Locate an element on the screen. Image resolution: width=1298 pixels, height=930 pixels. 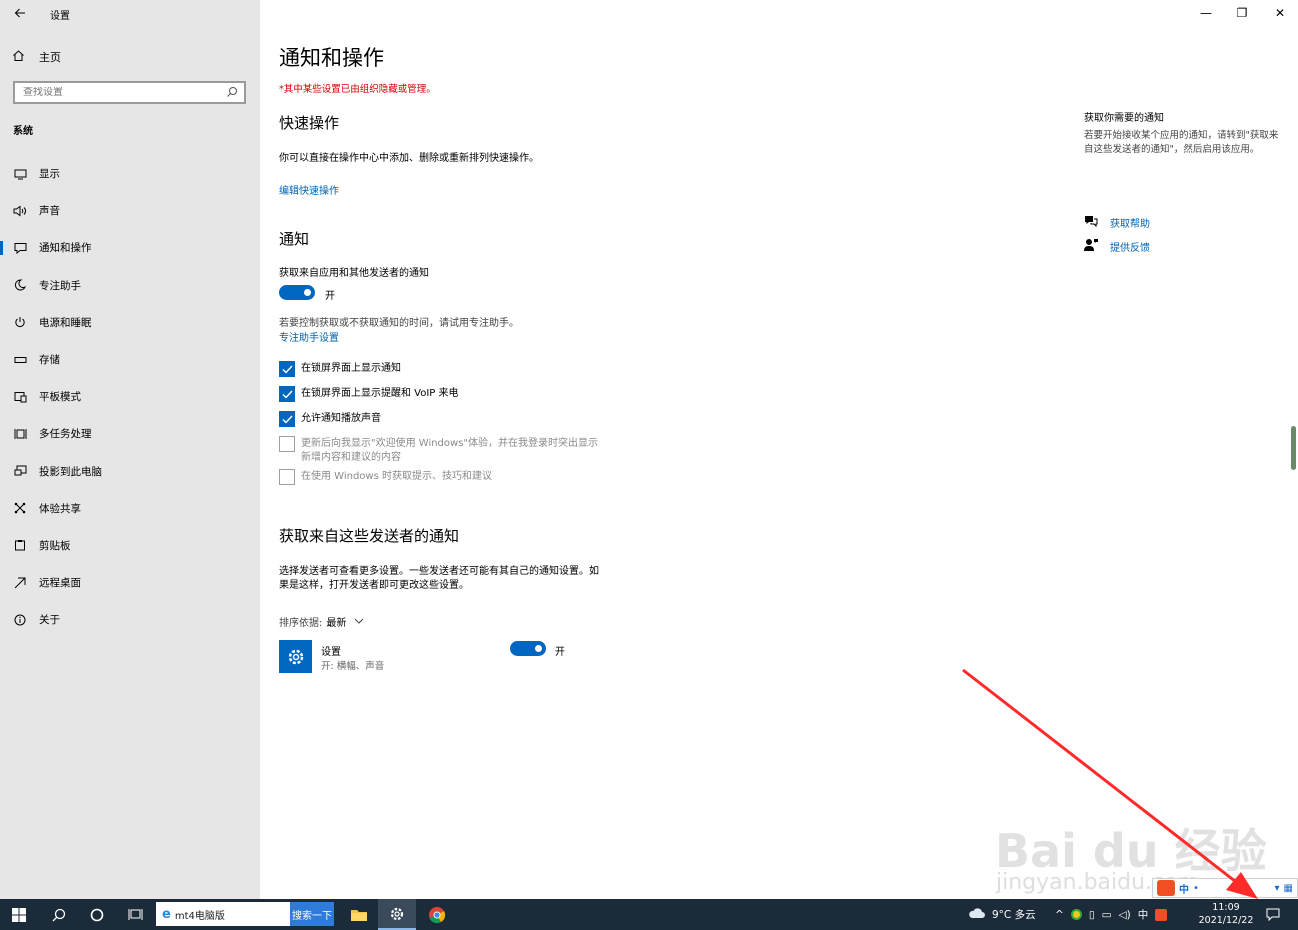
cortana-circle-icon is located at coordinates (97, 914).